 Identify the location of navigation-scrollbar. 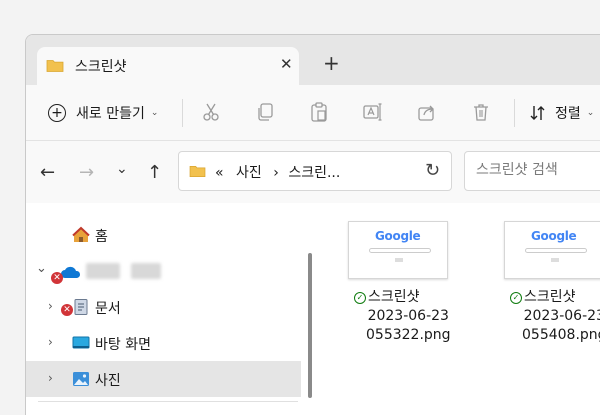
(310, 325).